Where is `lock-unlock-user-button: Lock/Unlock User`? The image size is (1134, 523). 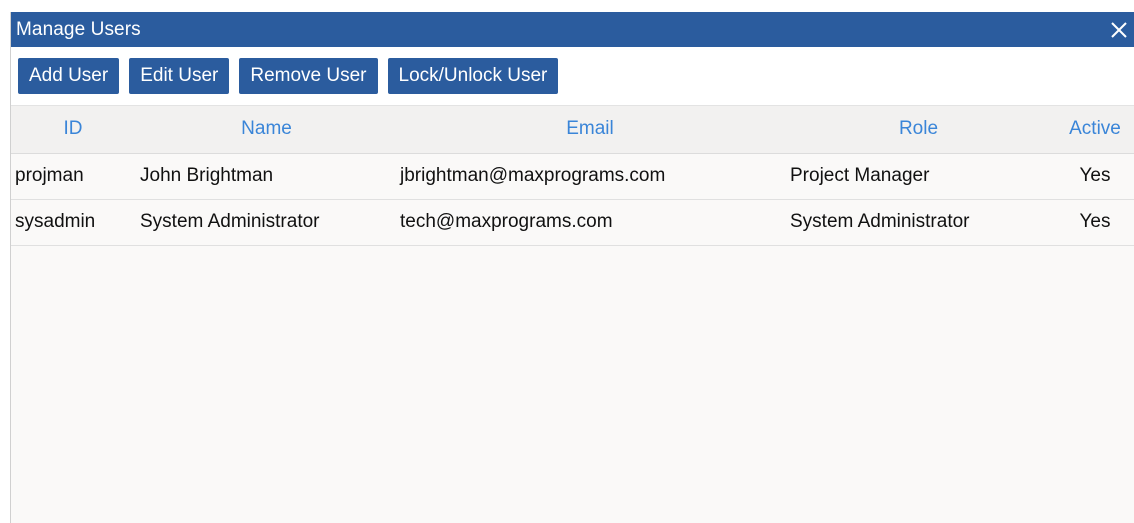
lock-unlock-user-button: Lock/Unlock User is located at coordinates (473, 76).